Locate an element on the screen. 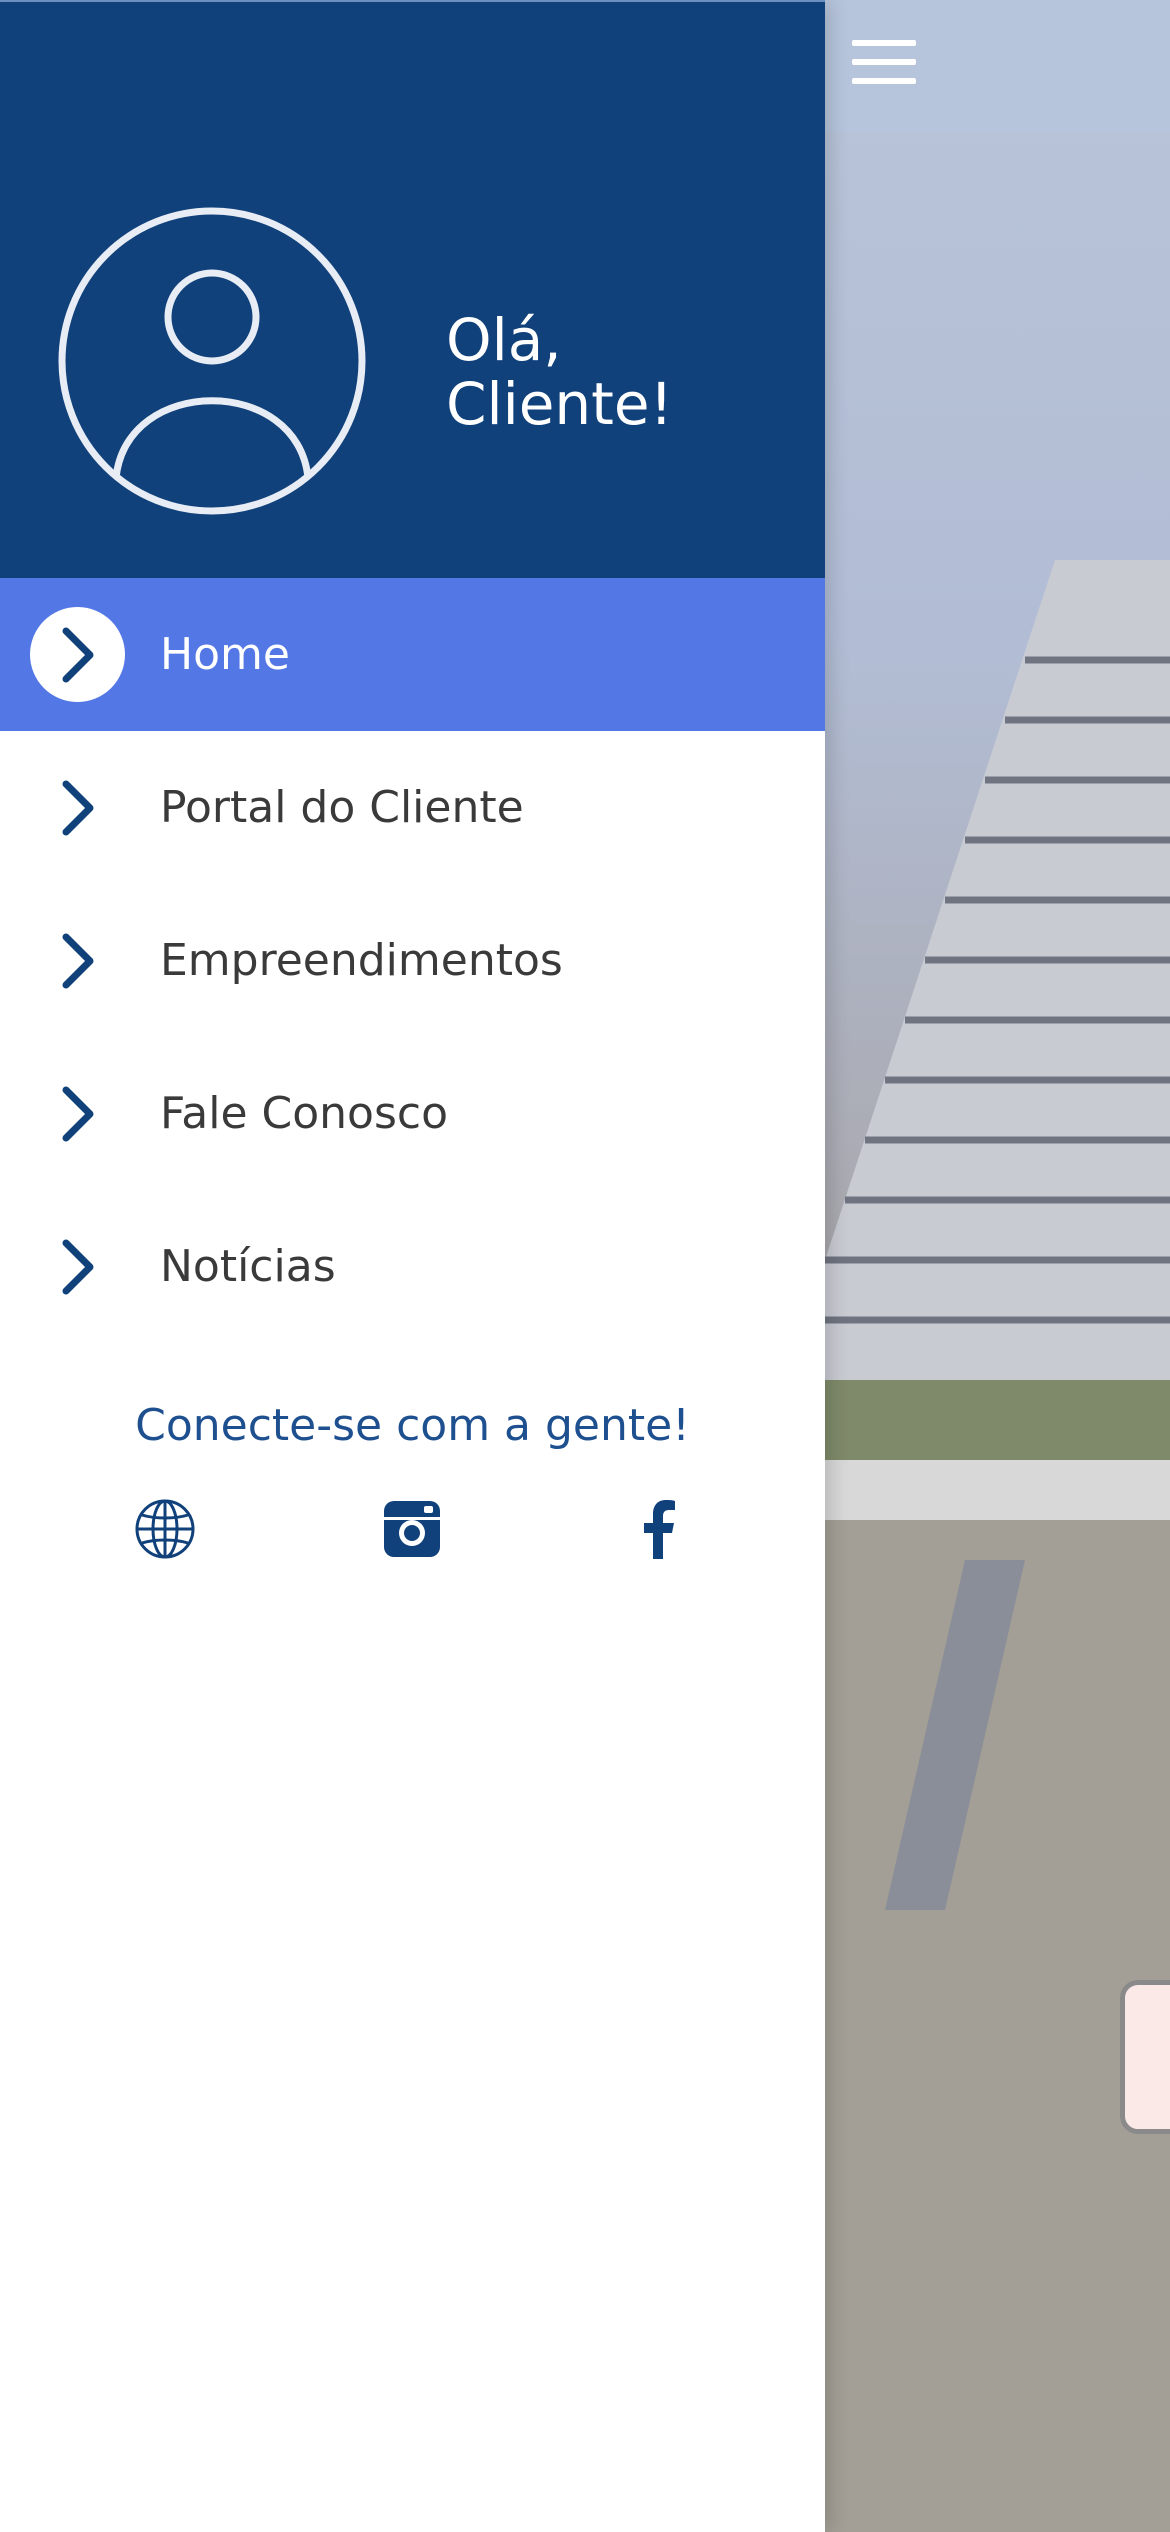 Image resolution: width=1170 pixels, height=2532 pixels. globe-icon is located at coordinates (165, 1529).